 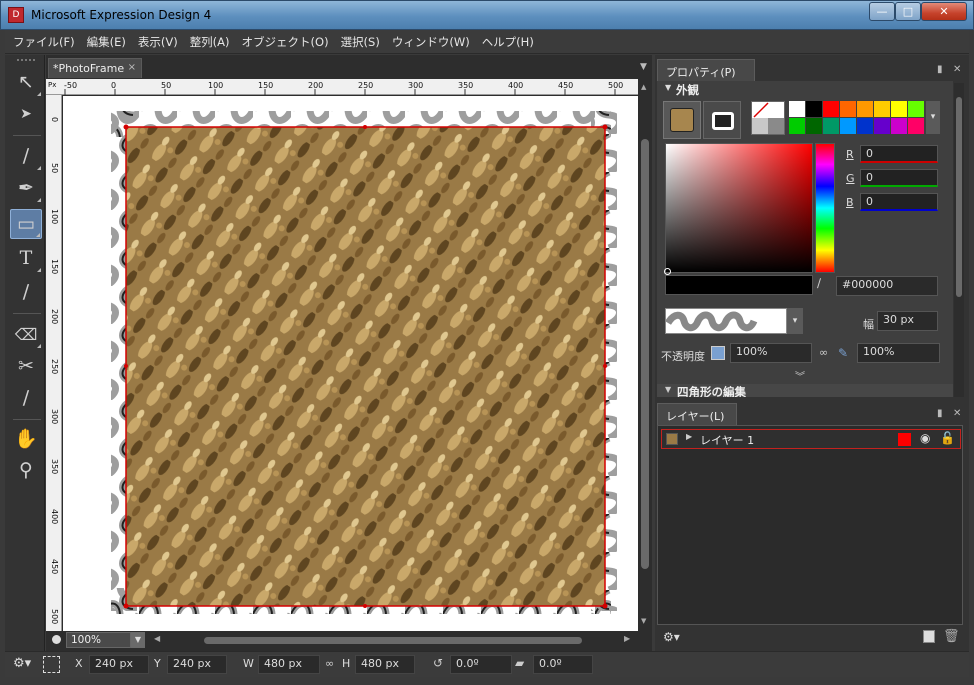 What do you see at coordinates (882, 126) in the screenshot?
I see `palette-swatch-purple` at bounding box center [882, 126].